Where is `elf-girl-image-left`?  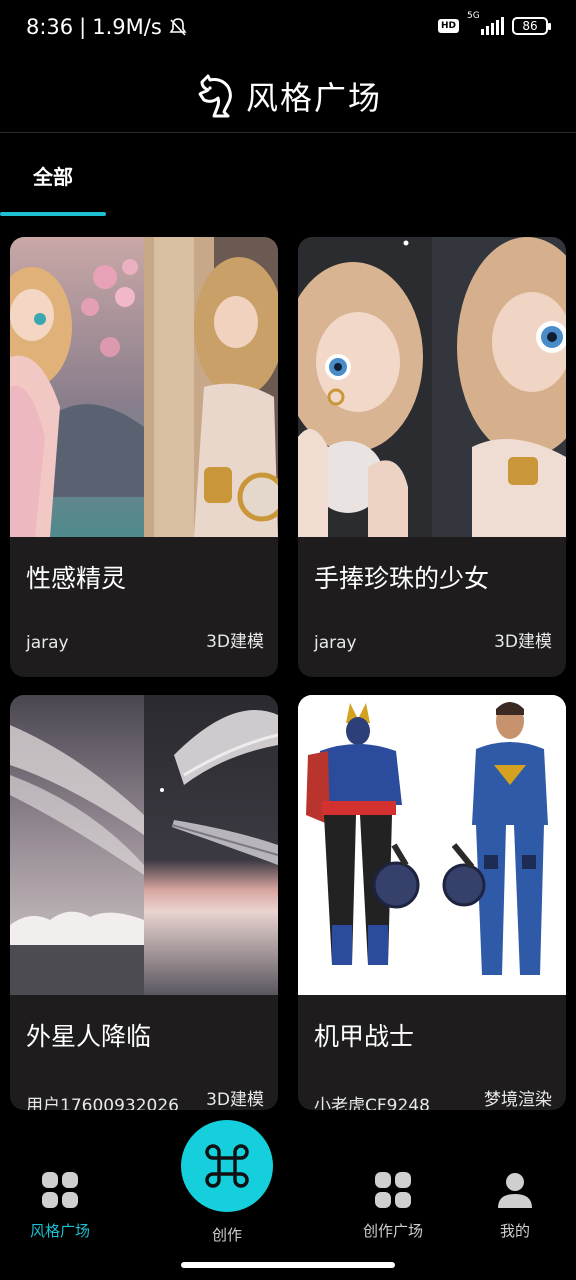 elf-girl-image-left is located at coordinates (77, 387).